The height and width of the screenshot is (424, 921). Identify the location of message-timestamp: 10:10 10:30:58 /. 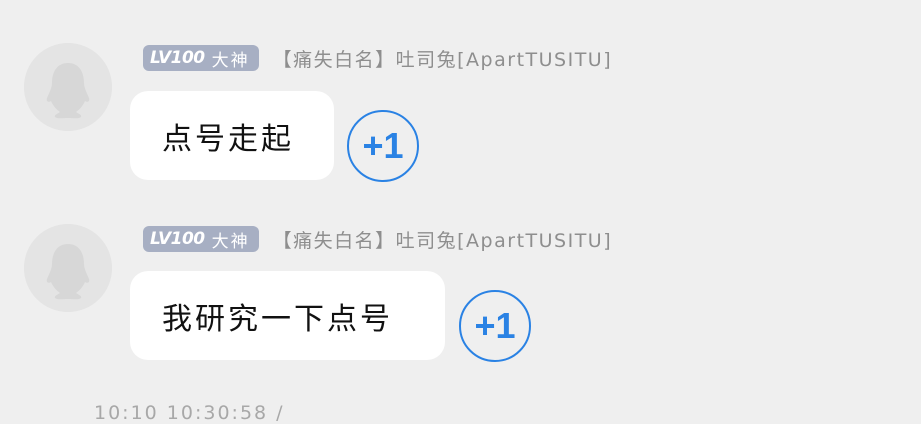
(189, 413).